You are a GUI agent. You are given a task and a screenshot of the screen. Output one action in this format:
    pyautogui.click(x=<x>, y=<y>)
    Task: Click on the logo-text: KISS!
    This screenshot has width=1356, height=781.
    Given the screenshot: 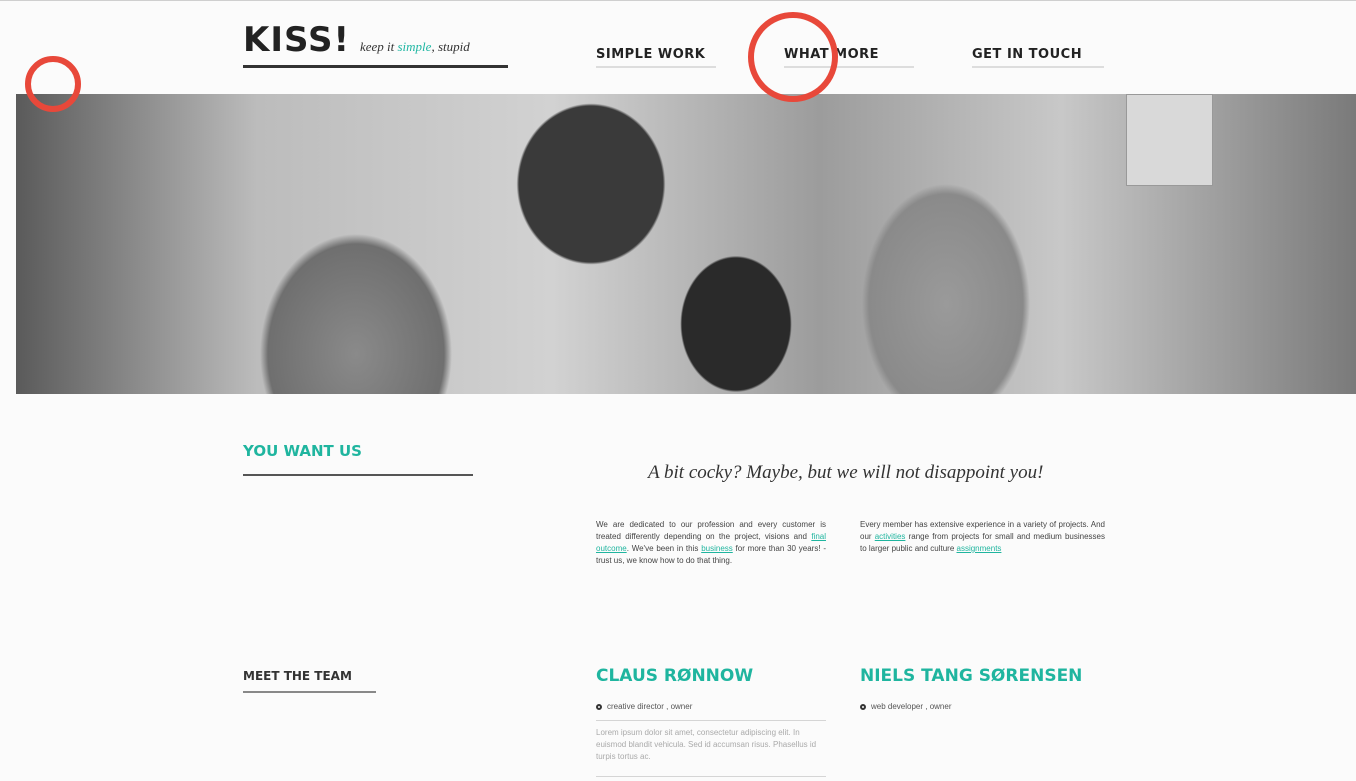 What is the action you would take?
    pyautogui.click(x=296, y=40)
    